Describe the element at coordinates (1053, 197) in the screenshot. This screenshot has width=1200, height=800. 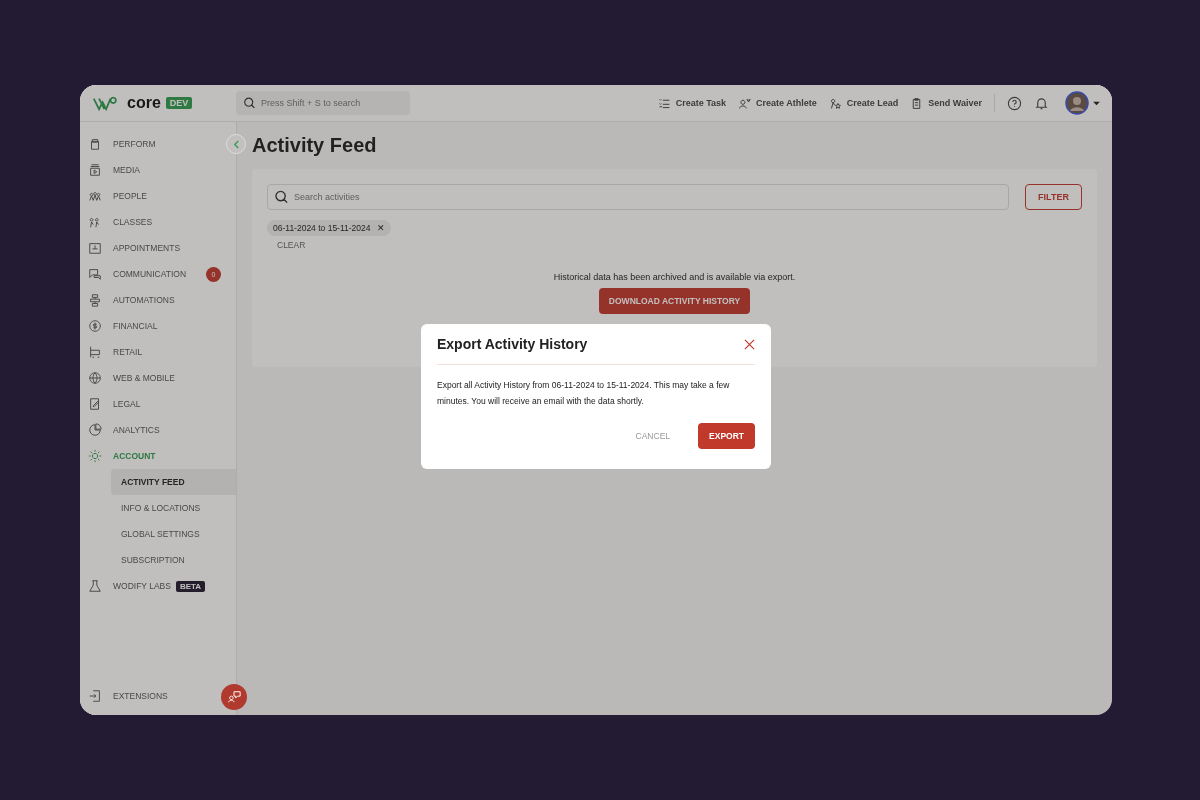
I see `filter-button: FILTER` at that location.